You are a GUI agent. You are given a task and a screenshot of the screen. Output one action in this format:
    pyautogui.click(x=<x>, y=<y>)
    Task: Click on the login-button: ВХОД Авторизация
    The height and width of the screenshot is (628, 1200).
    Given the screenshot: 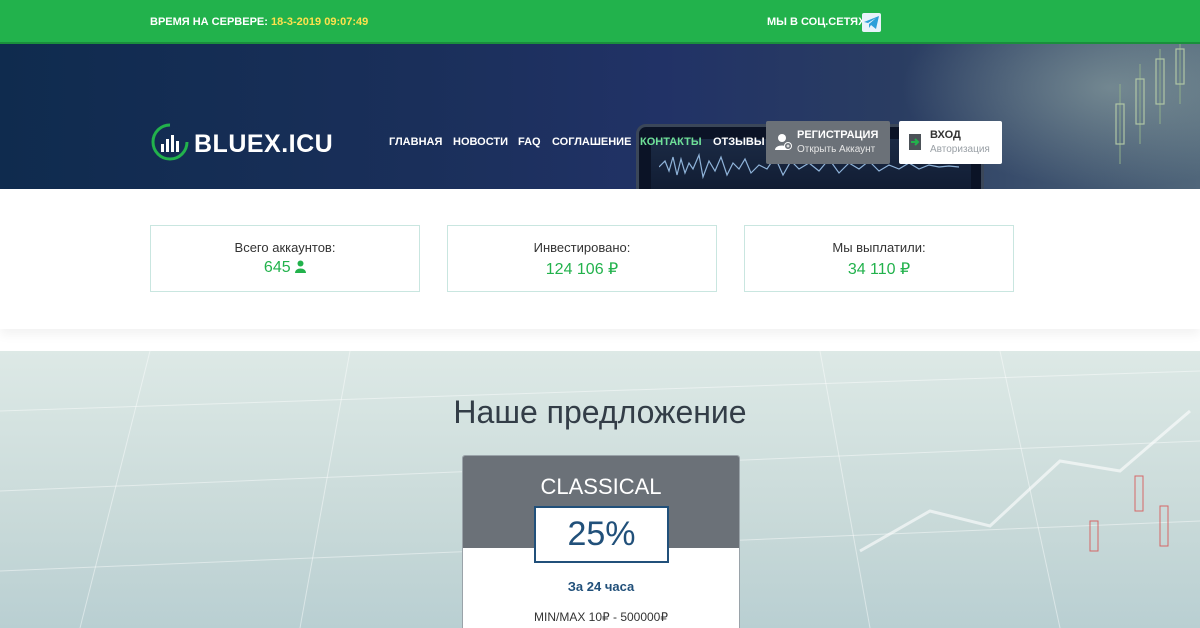 What is the action you would take?
    pyautogui.click(x=950, y=142)
    